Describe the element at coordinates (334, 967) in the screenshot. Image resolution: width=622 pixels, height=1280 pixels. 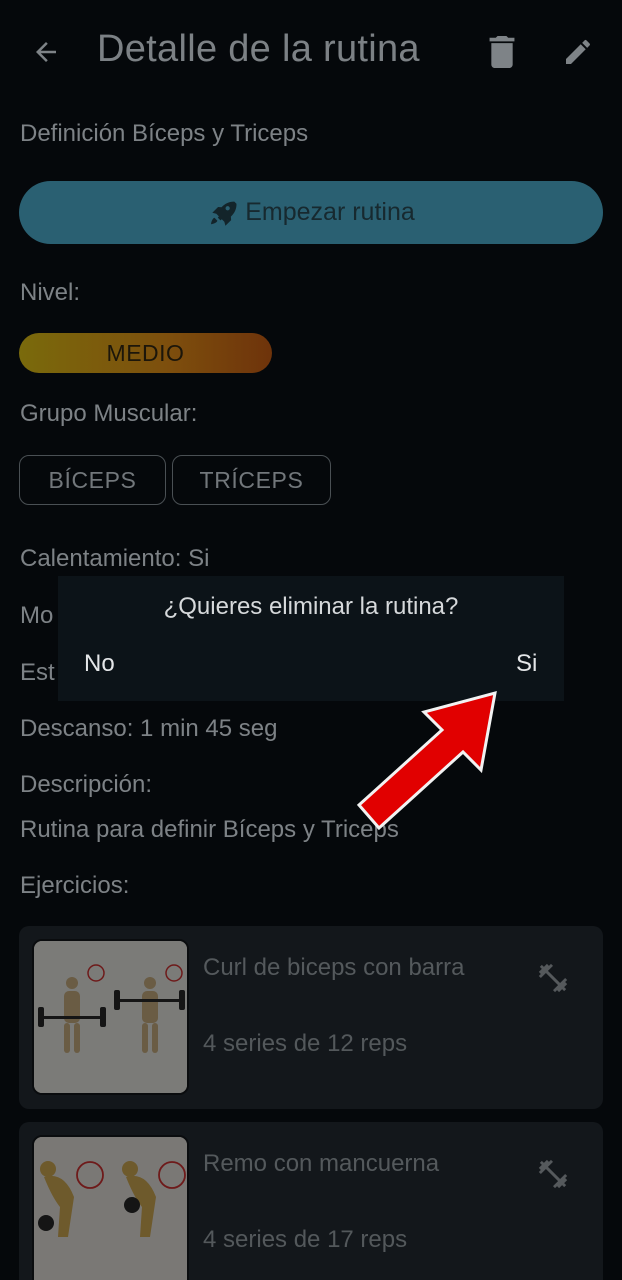
I see `exercise-name: Curl de biceps con barra` at that location.